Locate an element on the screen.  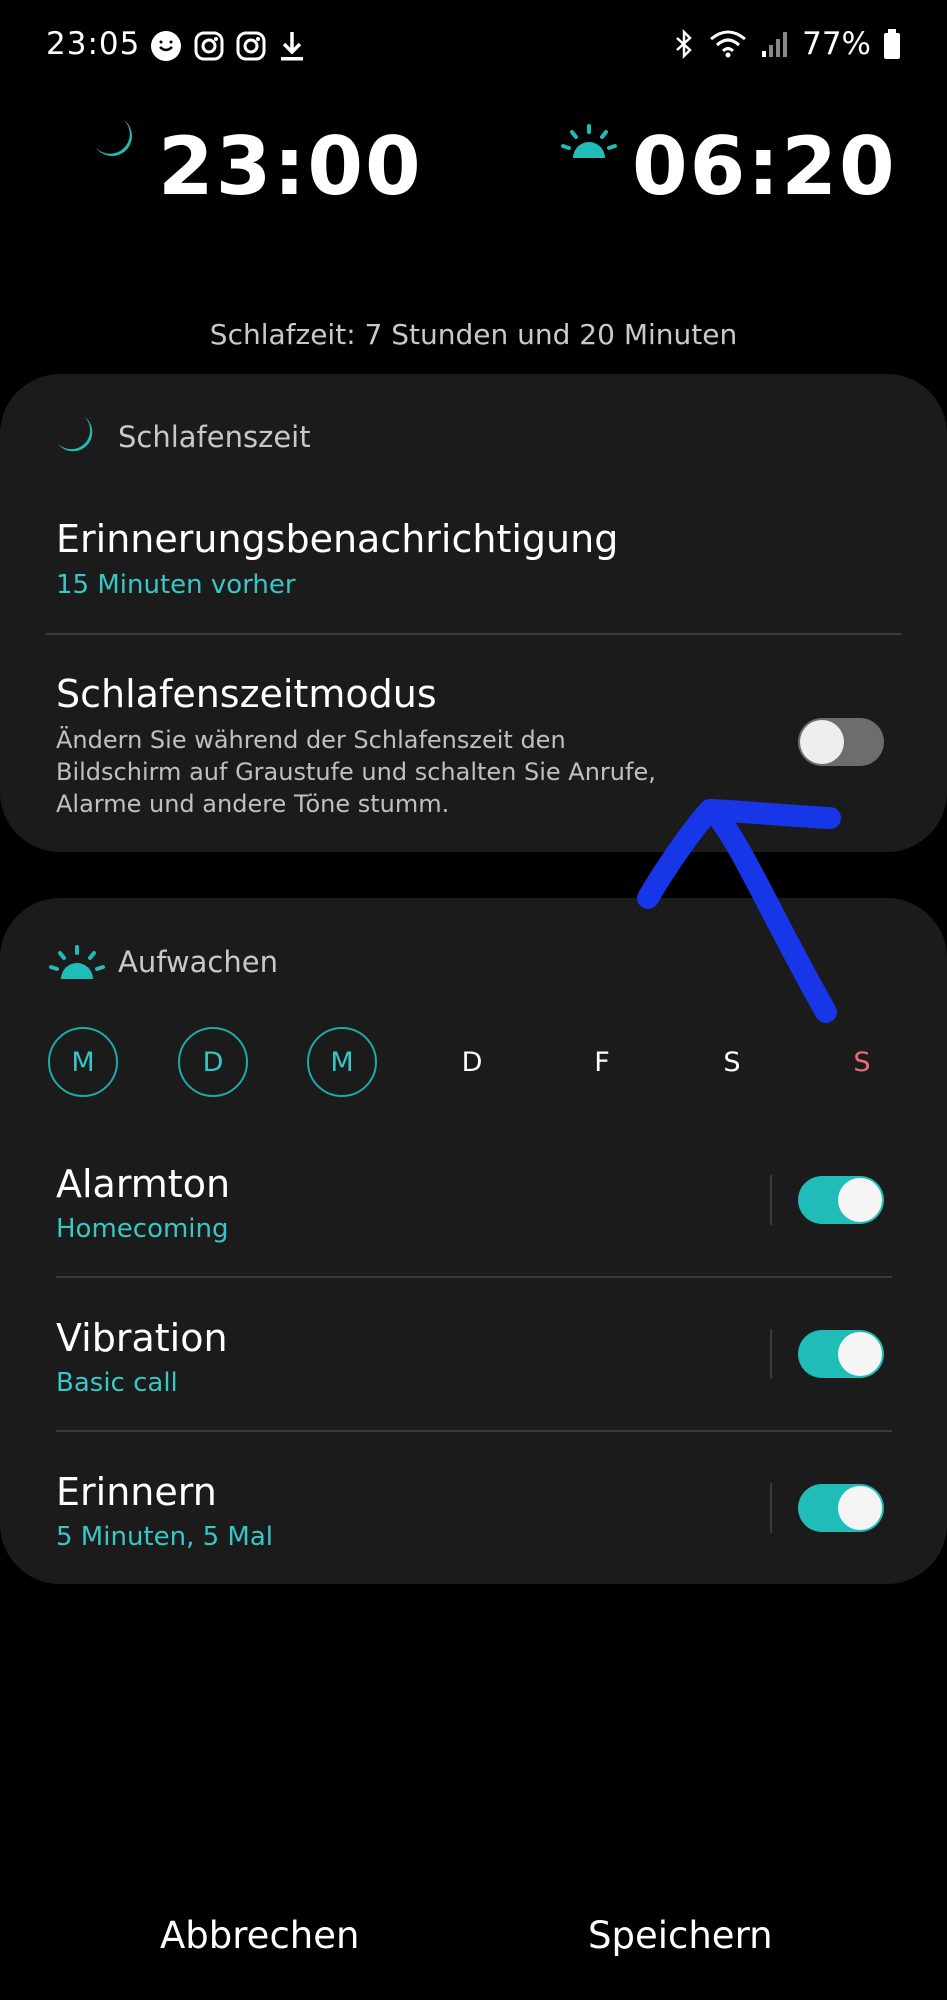
bedtime-time: 23:00 is located at coordinates (290, 166).